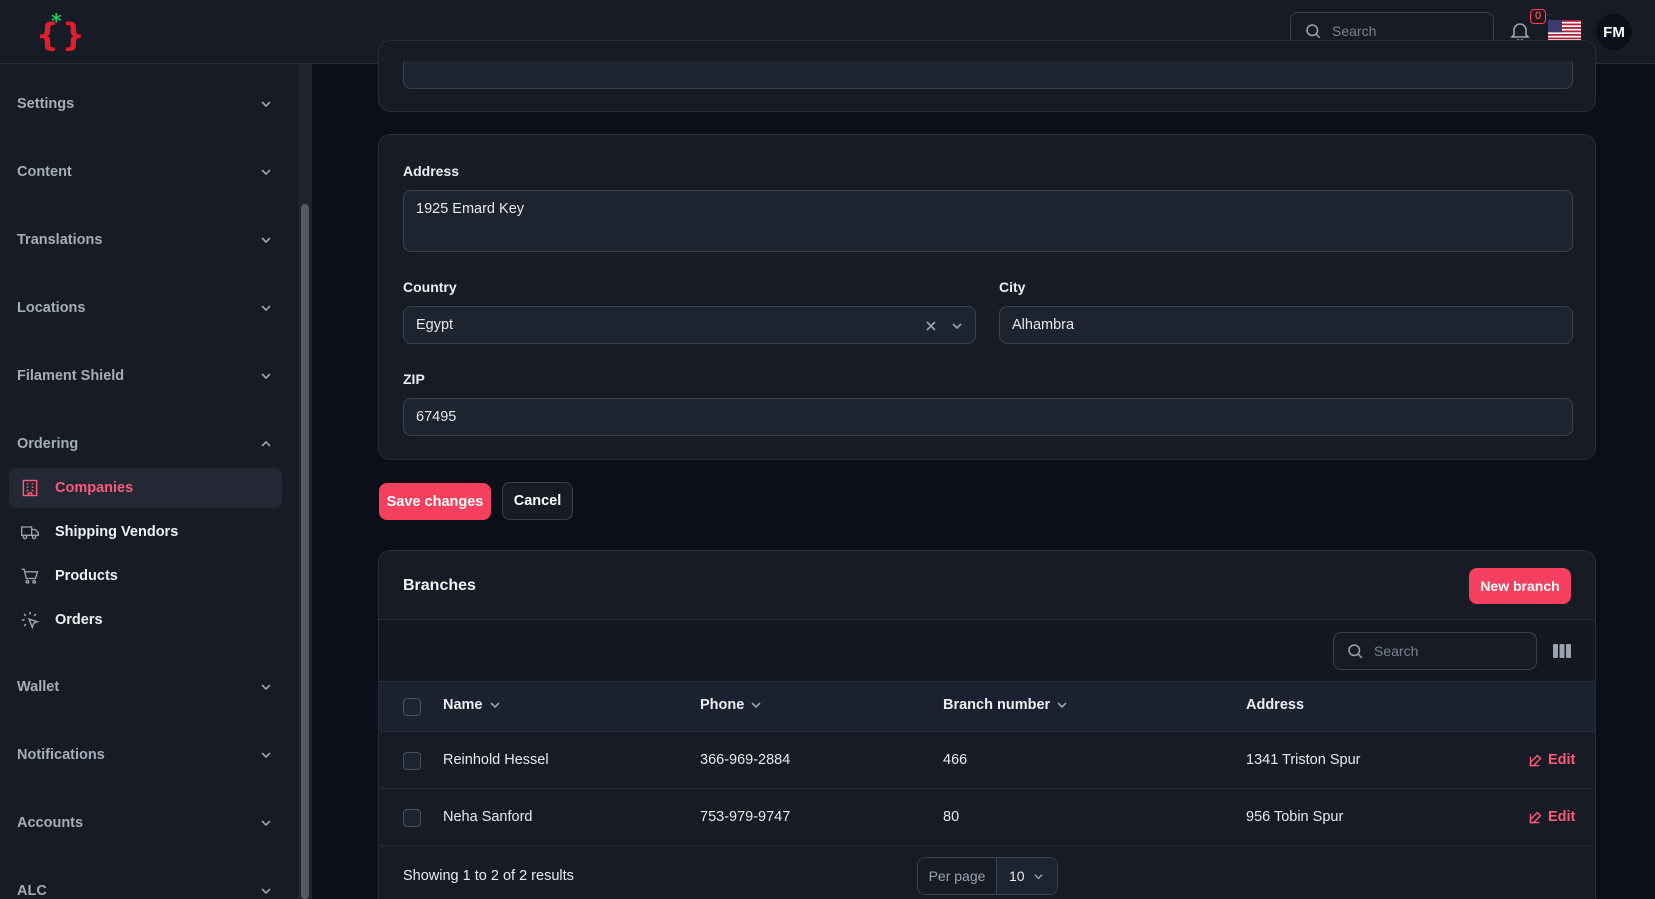  I want to click on per-page-select: Per page 10, so click(987, 876).